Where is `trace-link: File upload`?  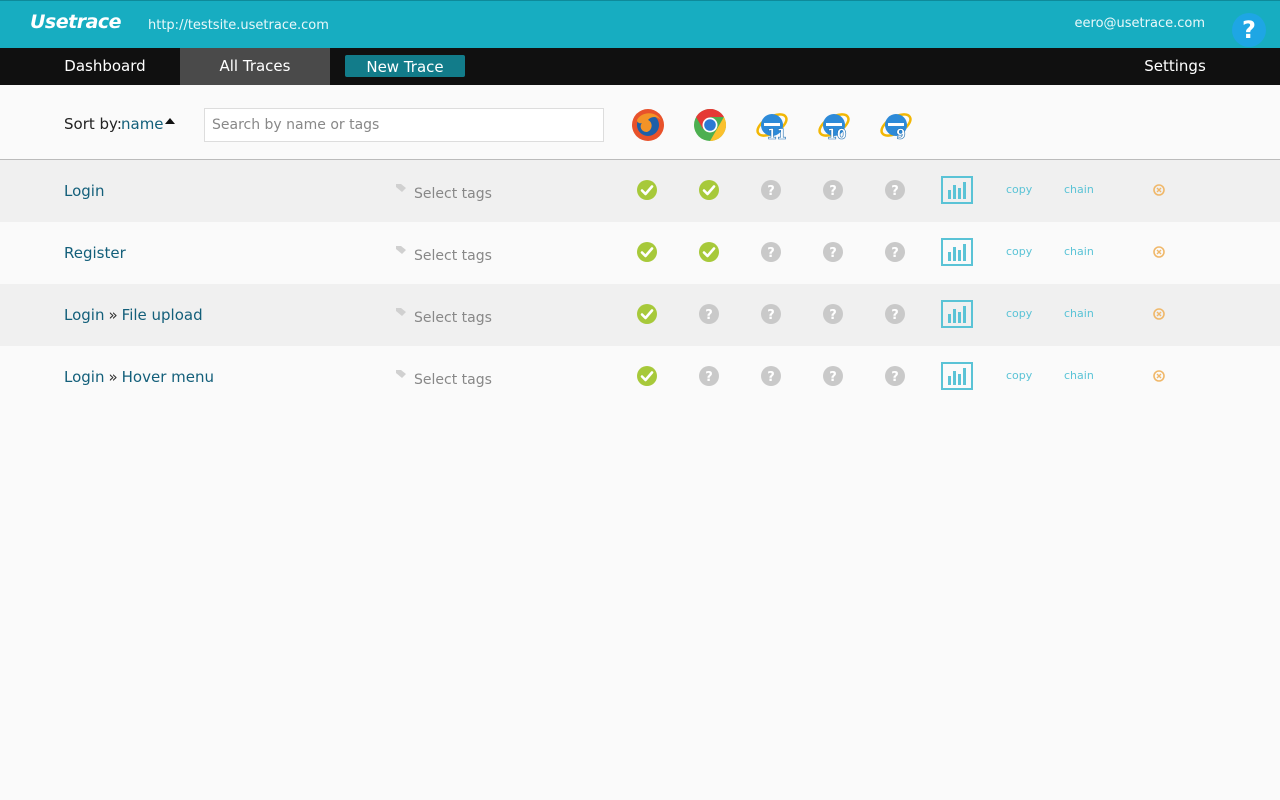
trace-link: File upload is located at coordinates (162, 315).